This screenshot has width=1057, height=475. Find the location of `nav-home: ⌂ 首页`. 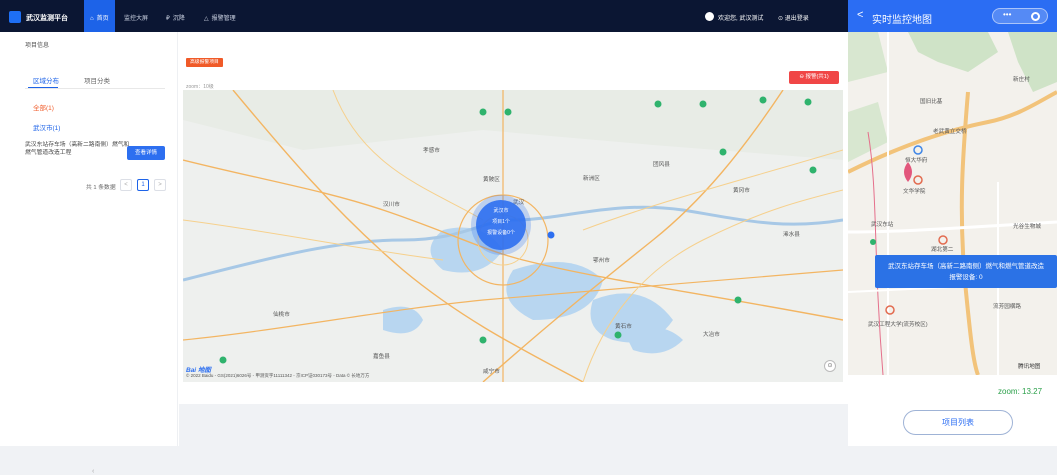

nav-home: ⌂ 首页 is located at coordinates (99, 16).